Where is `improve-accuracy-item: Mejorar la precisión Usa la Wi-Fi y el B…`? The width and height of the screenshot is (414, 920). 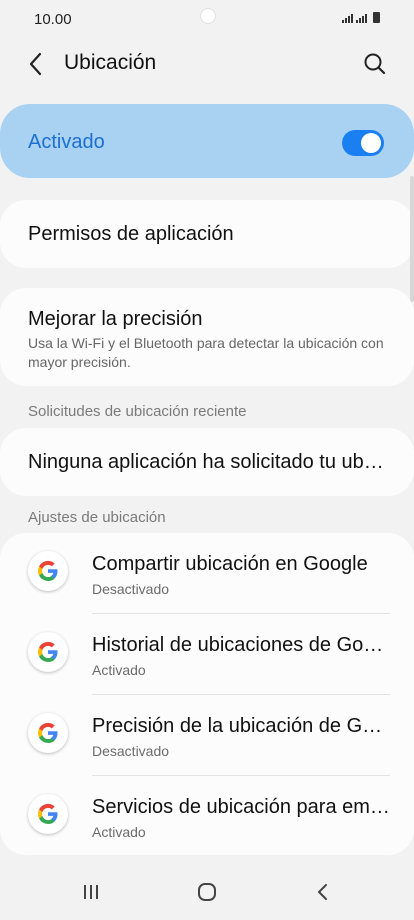 improve-accuracy-item: Mejorar la precisión Usa la Wi-Fi y el B… is located at coordinates (207, 337).